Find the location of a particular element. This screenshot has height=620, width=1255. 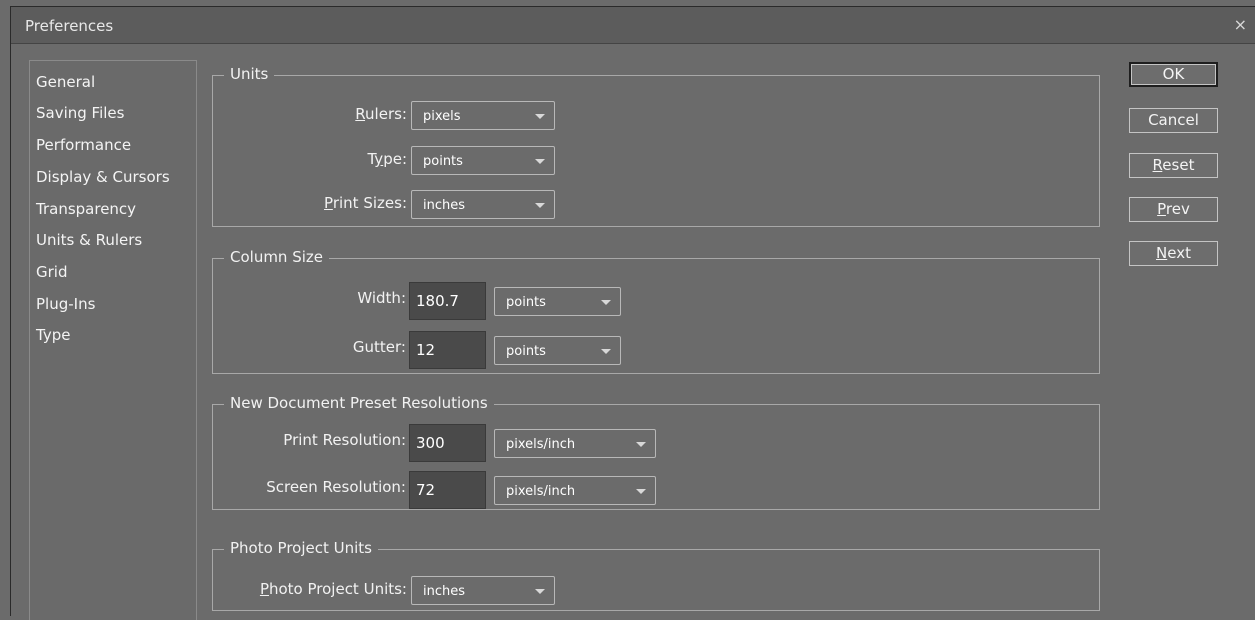

rulers-select: pixels is located at coordinates (483, 115).